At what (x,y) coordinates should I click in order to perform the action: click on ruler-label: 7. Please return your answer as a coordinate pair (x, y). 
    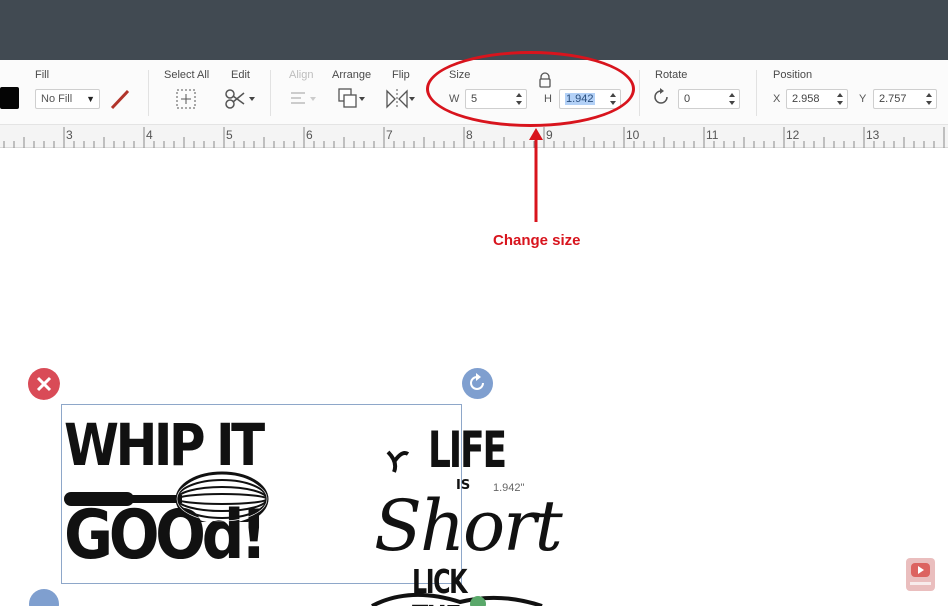
    Looking at the image, I should click on (389, 135).